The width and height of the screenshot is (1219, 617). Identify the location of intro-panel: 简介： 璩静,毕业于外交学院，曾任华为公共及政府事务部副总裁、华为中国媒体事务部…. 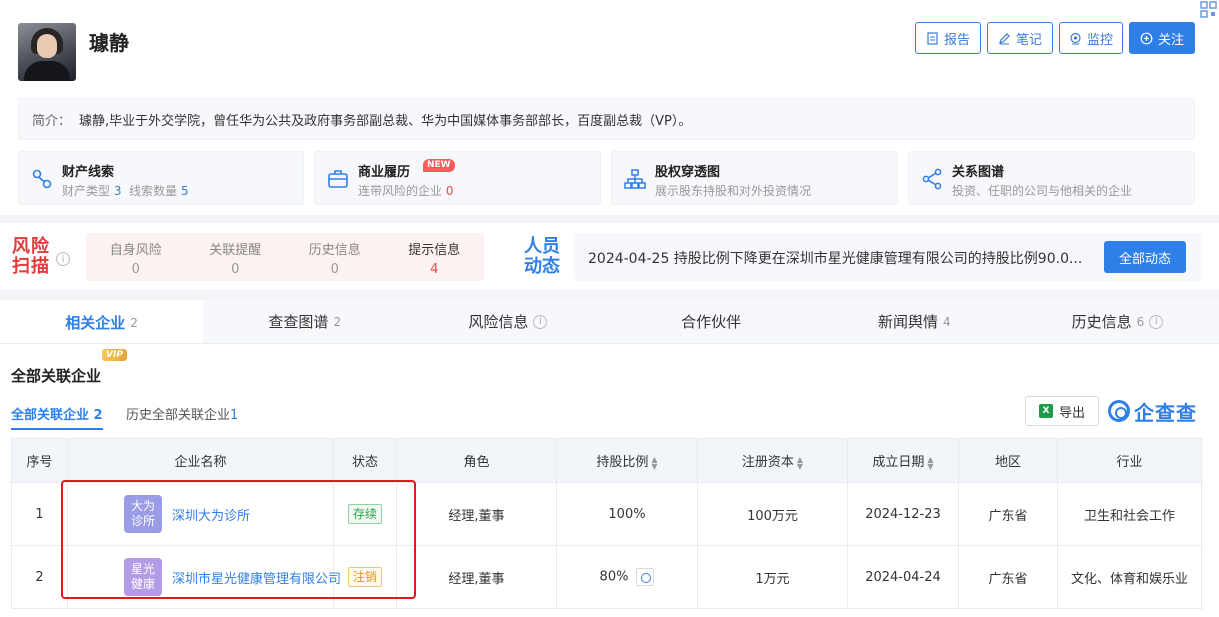
(606, 119).